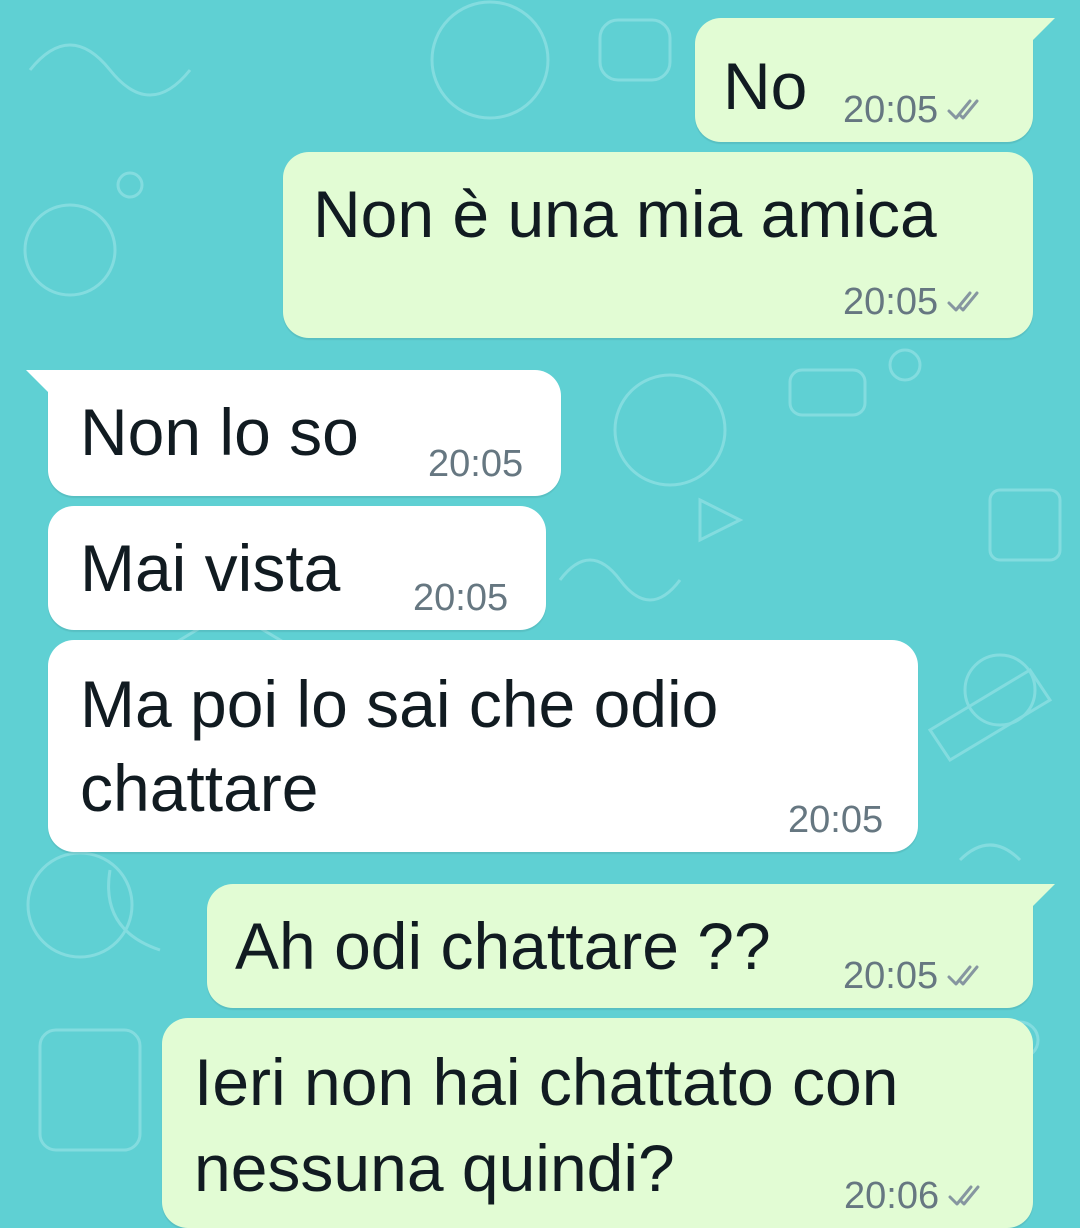  What do you see at coordinates (483, 746) in the screenshot?
I see `message-bubble-incoming: Ma poi lo sai che odio chattare 20:05` at bounding box center [483, 746].